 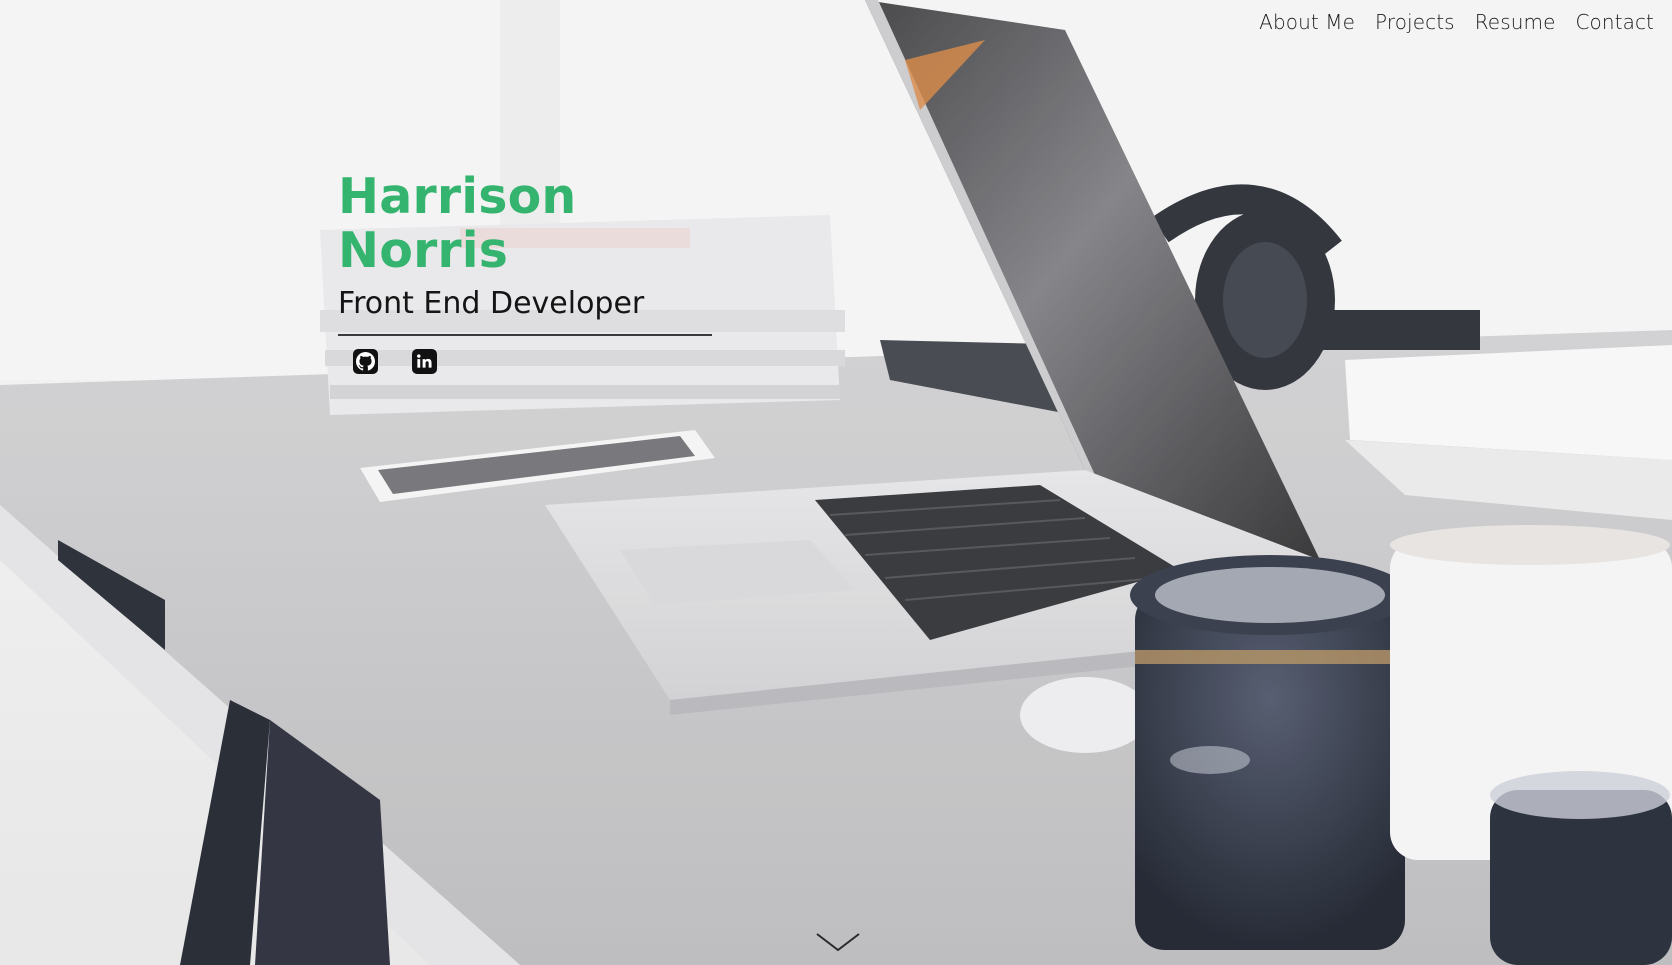 I want to click on intro-block: Harrison Norris Front End Developer, so click(x=525, y=272).